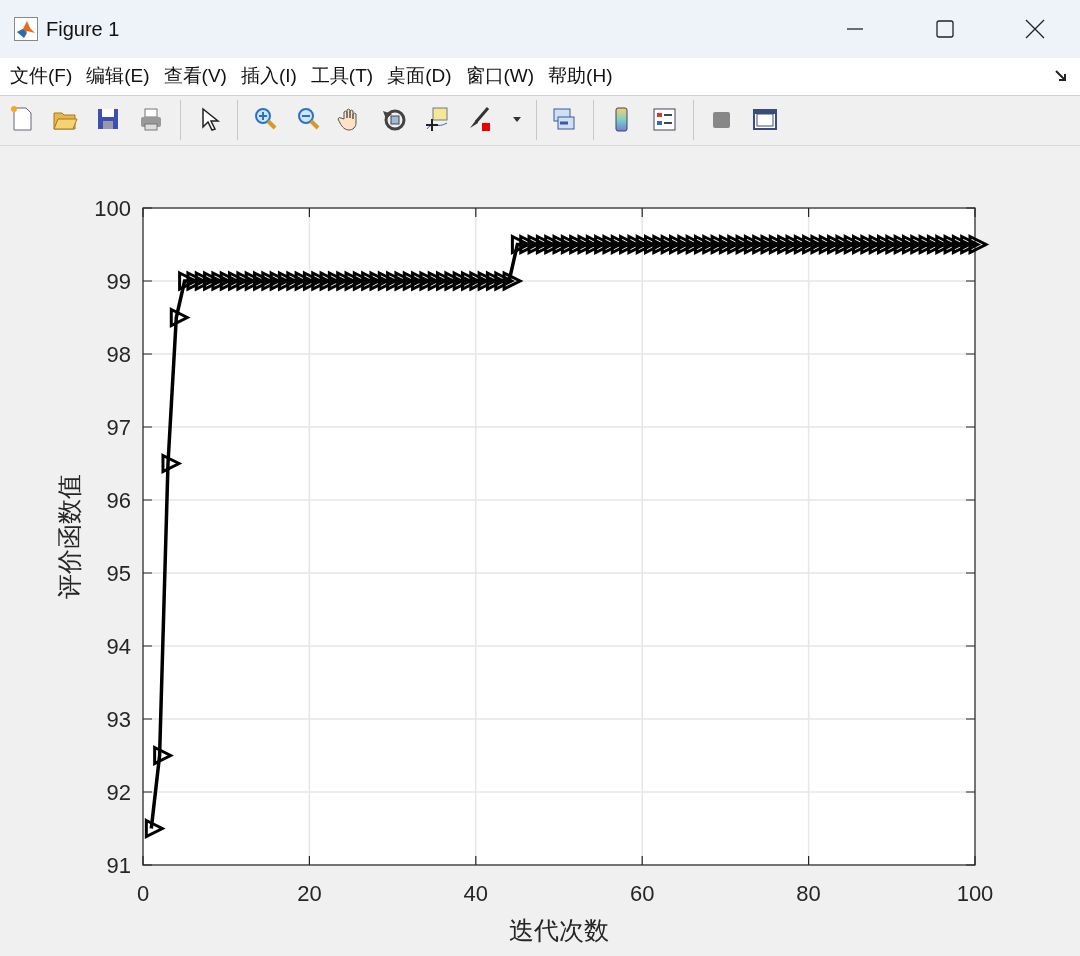  I want to click on y-tick-label: 91, so click(118, 865).